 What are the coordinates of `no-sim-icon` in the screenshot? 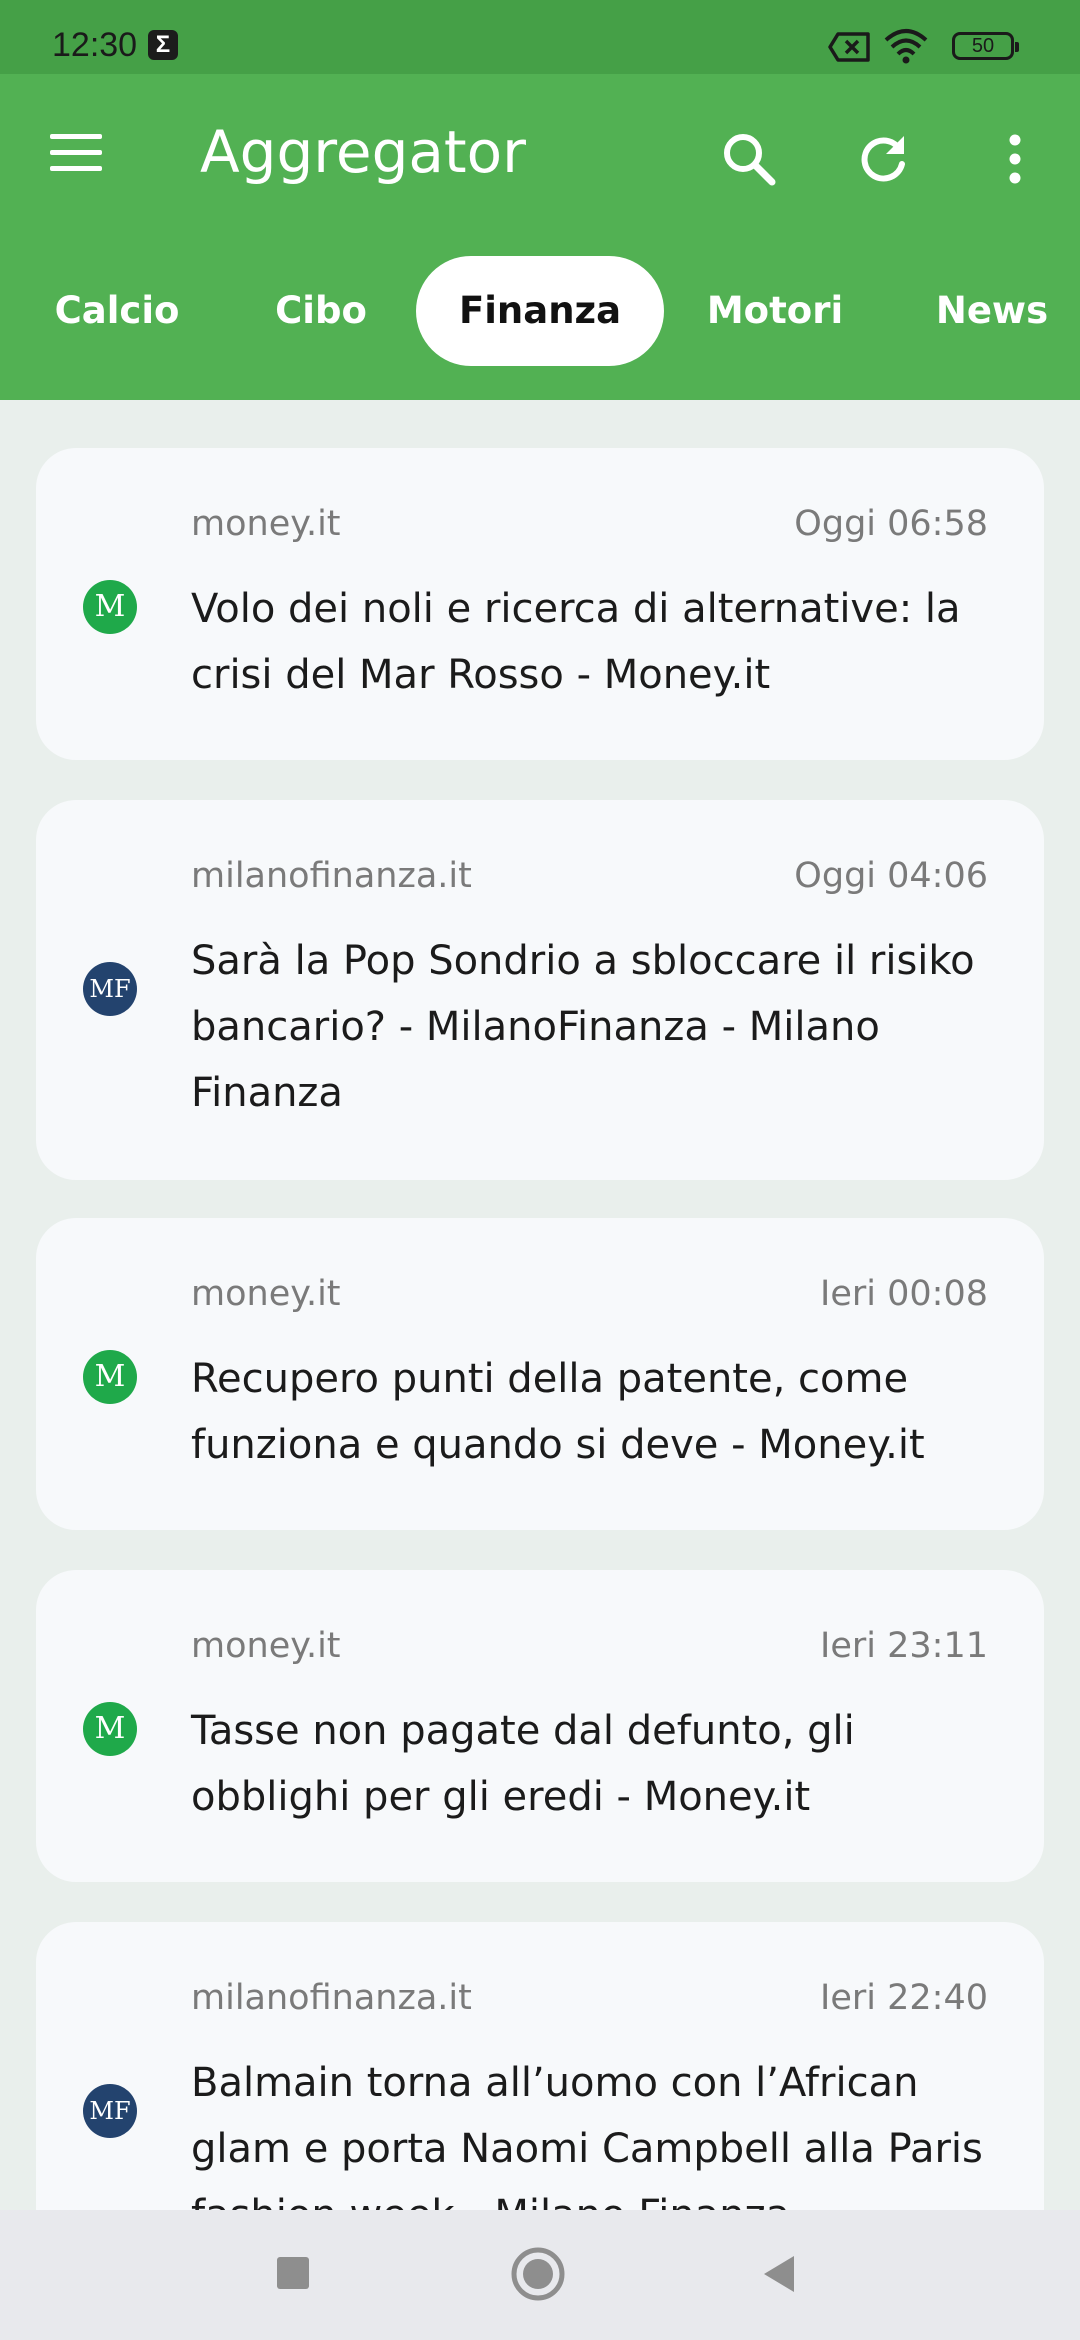 It's located at (849, 47).